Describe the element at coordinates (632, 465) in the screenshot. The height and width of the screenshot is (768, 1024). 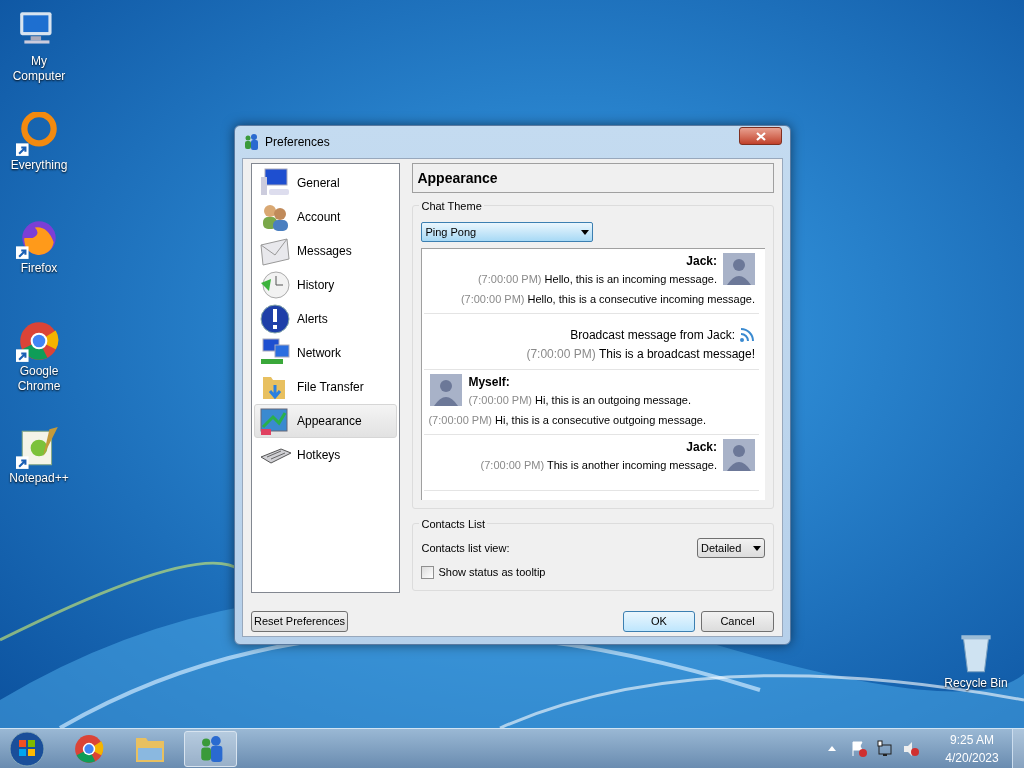
I see `message-text: This is another incoming message.` at that location.